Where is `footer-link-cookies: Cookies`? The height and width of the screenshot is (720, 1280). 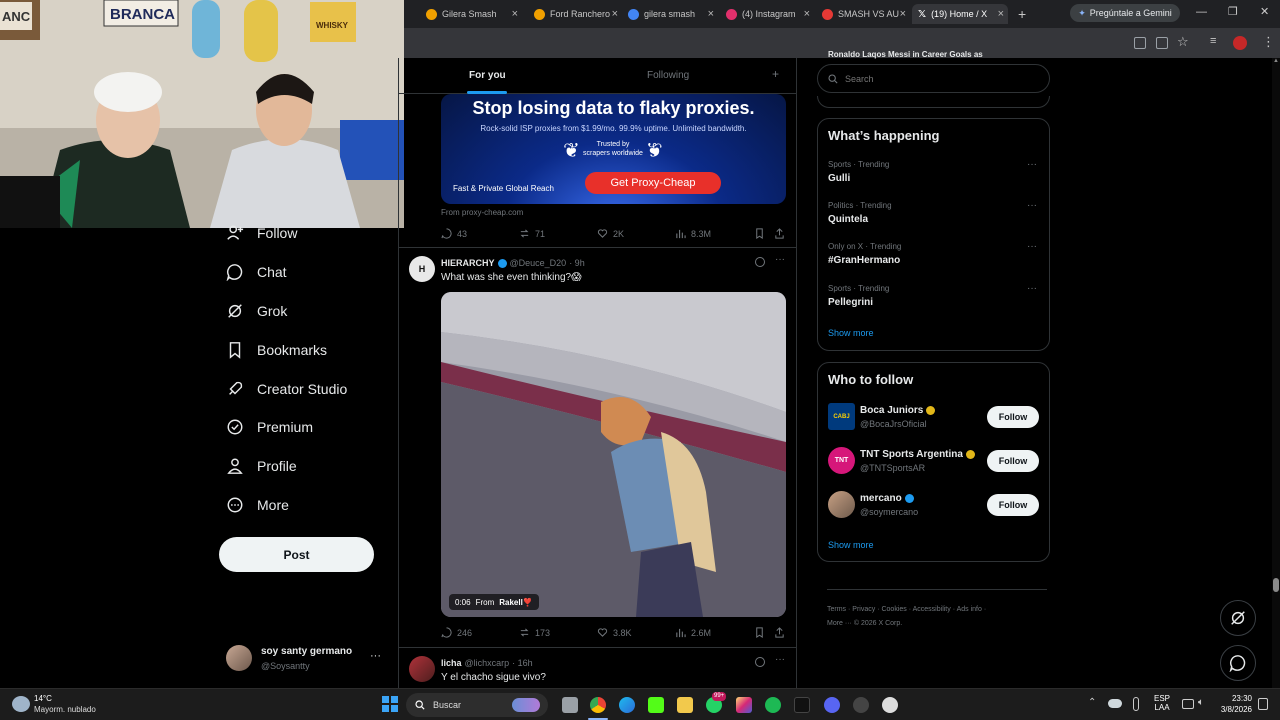 footer-link-cookies: Cookies is located at coordinates (893, 609).